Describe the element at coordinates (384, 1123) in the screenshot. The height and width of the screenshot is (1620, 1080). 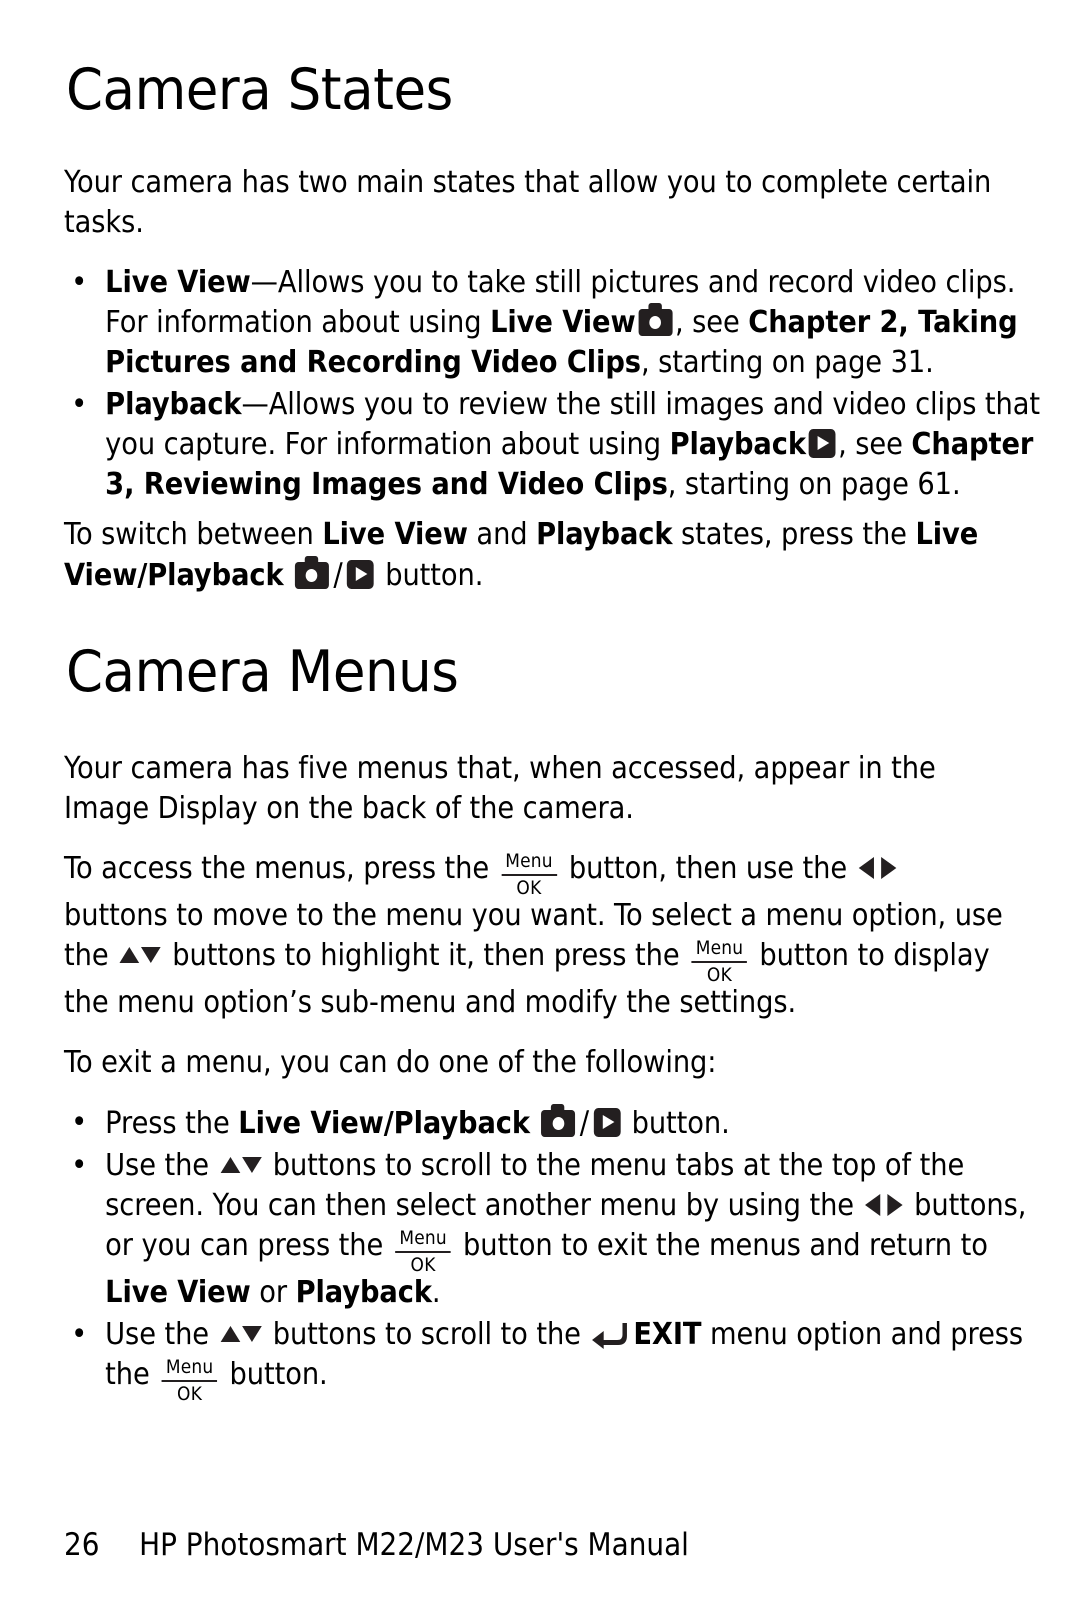
I see `live-view-playback-button-label: Live View/Playback` at that location.